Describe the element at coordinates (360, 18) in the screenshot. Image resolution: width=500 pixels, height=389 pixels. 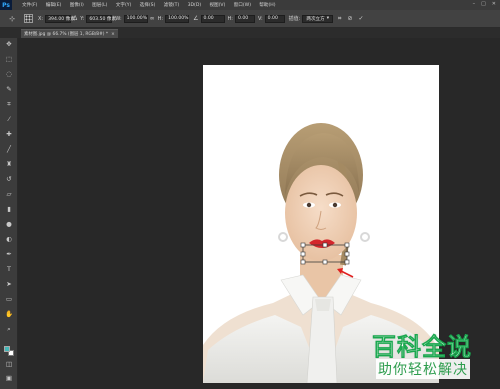
I see `commit-icon: ✓` at that location.